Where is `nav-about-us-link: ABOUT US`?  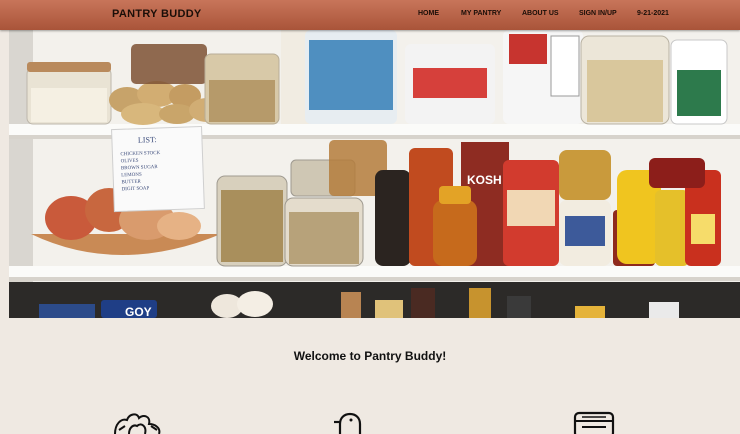
nav-about-us-link: ABOUT US is located at coordinates (540, 13).